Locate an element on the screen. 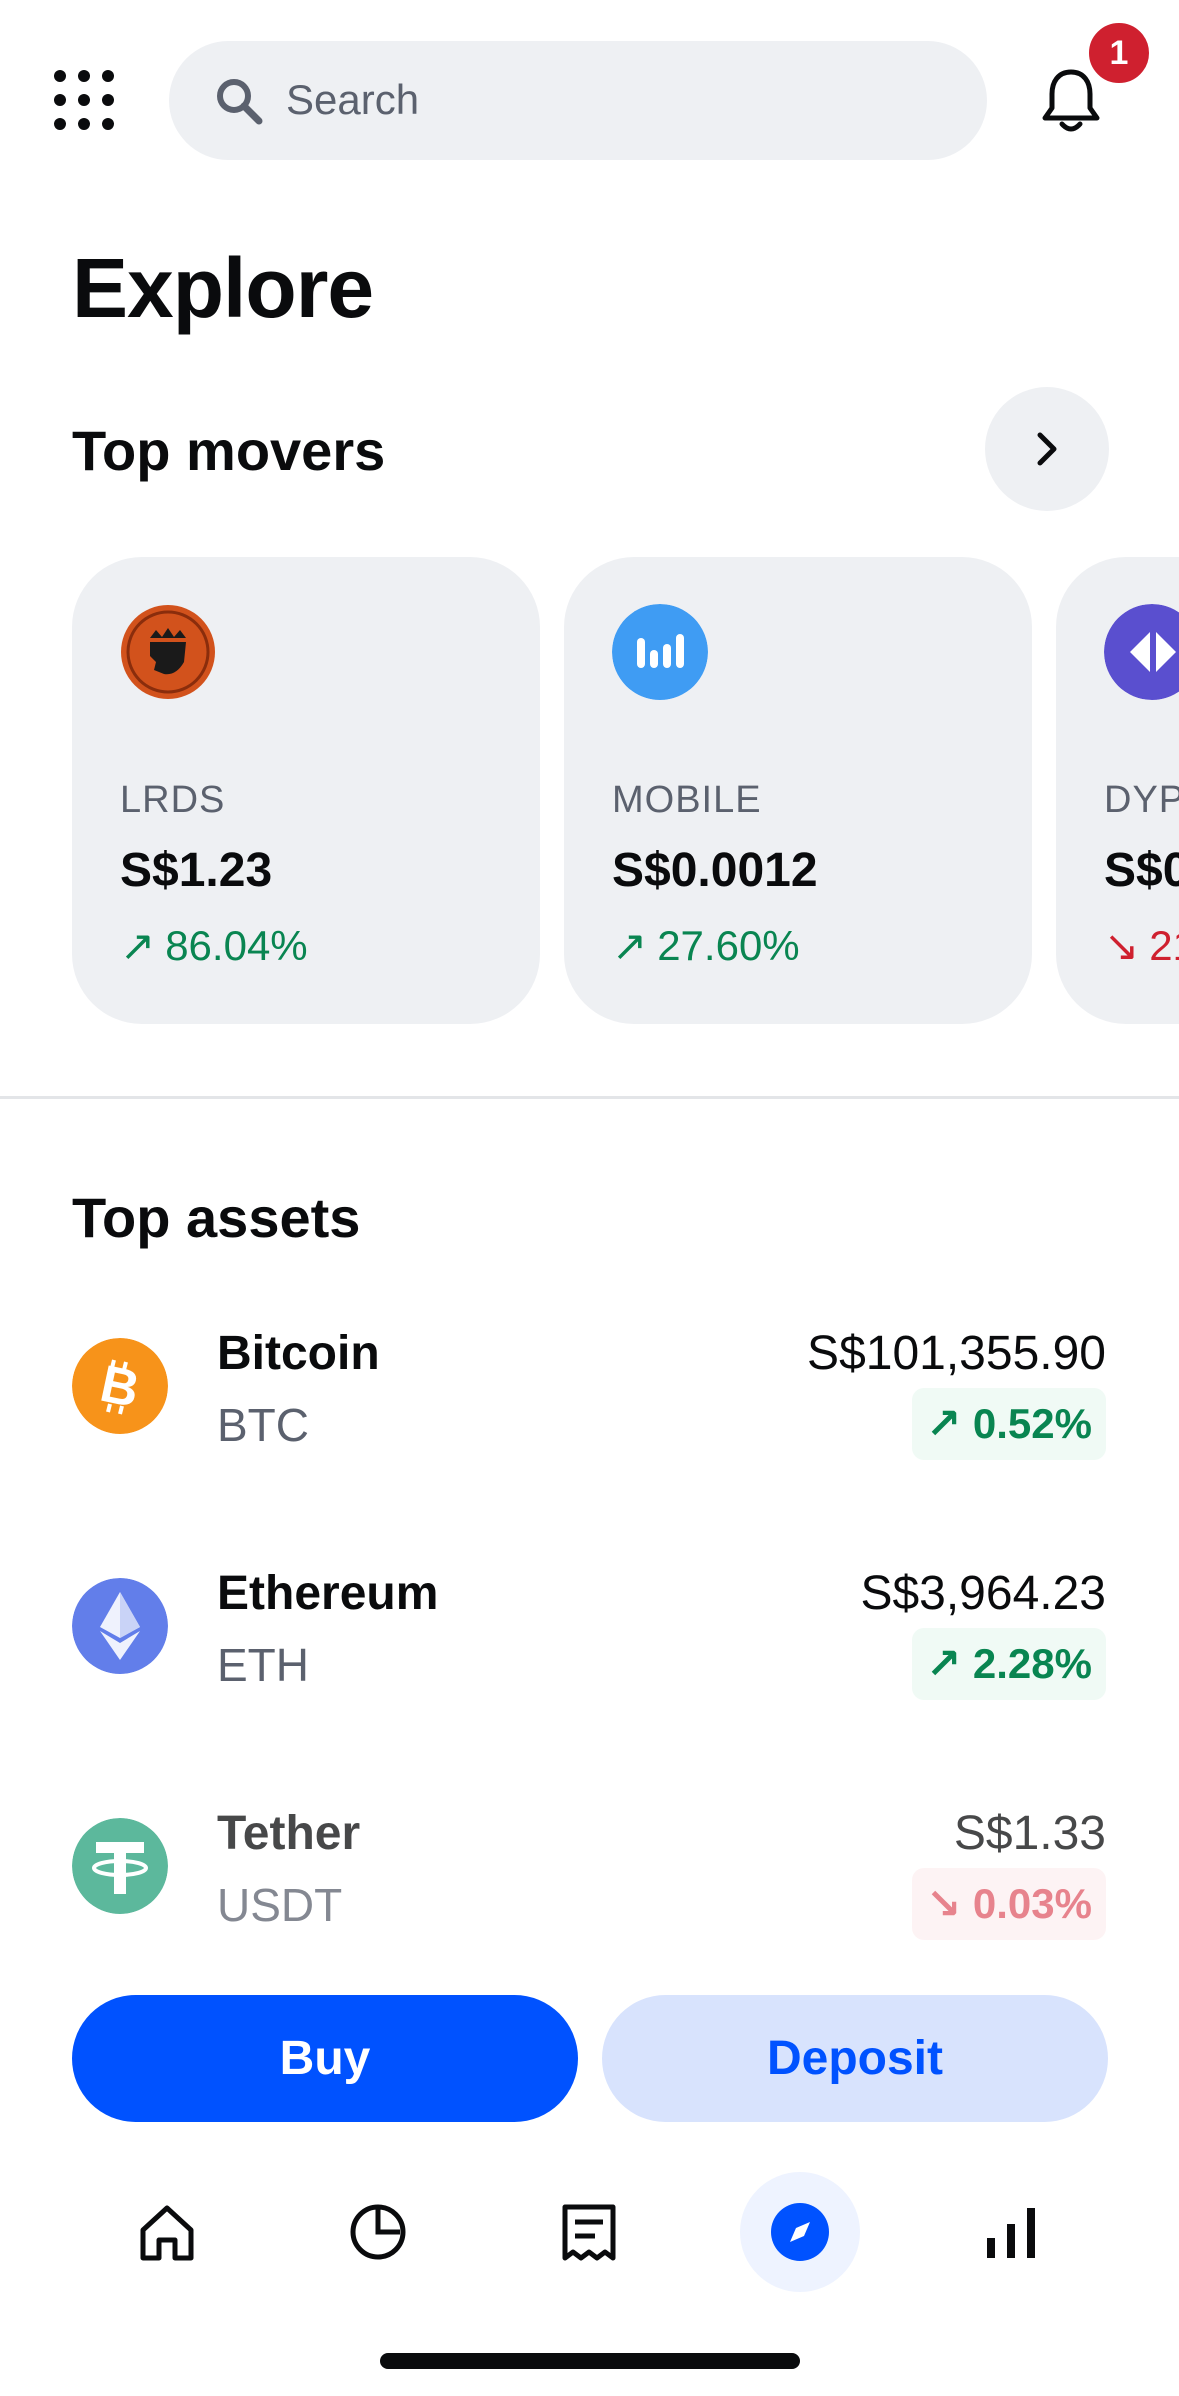 This screenshot has height=2396, width=1179. asset-row-bitcoin: B Bitcoin BTC S$101,355.90 ↗ 0.52% is located at coordinates (589, 1379).